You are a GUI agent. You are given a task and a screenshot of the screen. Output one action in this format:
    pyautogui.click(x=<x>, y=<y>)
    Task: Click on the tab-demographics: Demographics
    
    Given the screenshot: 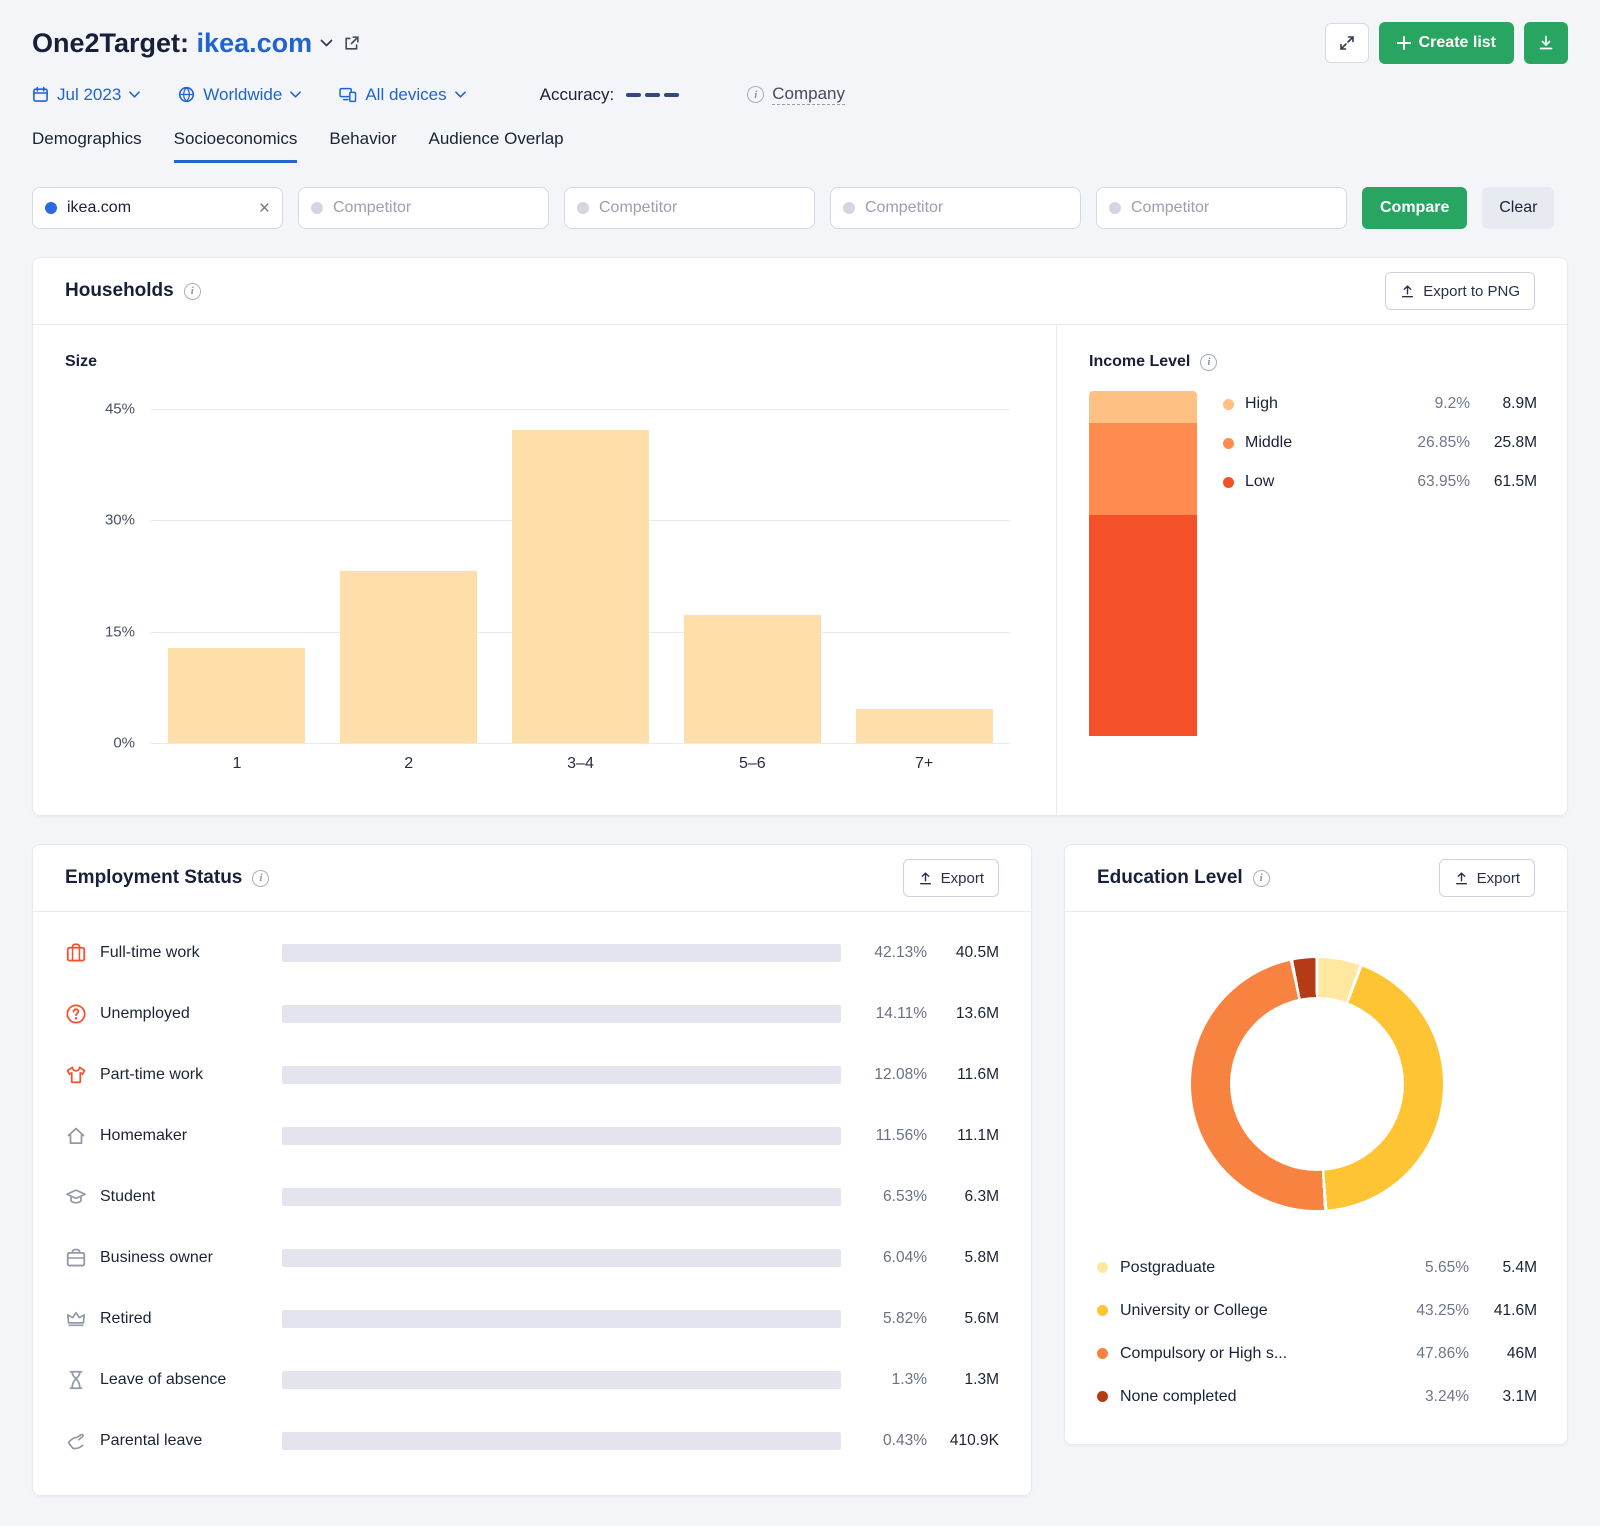 What is the action you would take?
    pyautogui.click(x=87, y=146)
    